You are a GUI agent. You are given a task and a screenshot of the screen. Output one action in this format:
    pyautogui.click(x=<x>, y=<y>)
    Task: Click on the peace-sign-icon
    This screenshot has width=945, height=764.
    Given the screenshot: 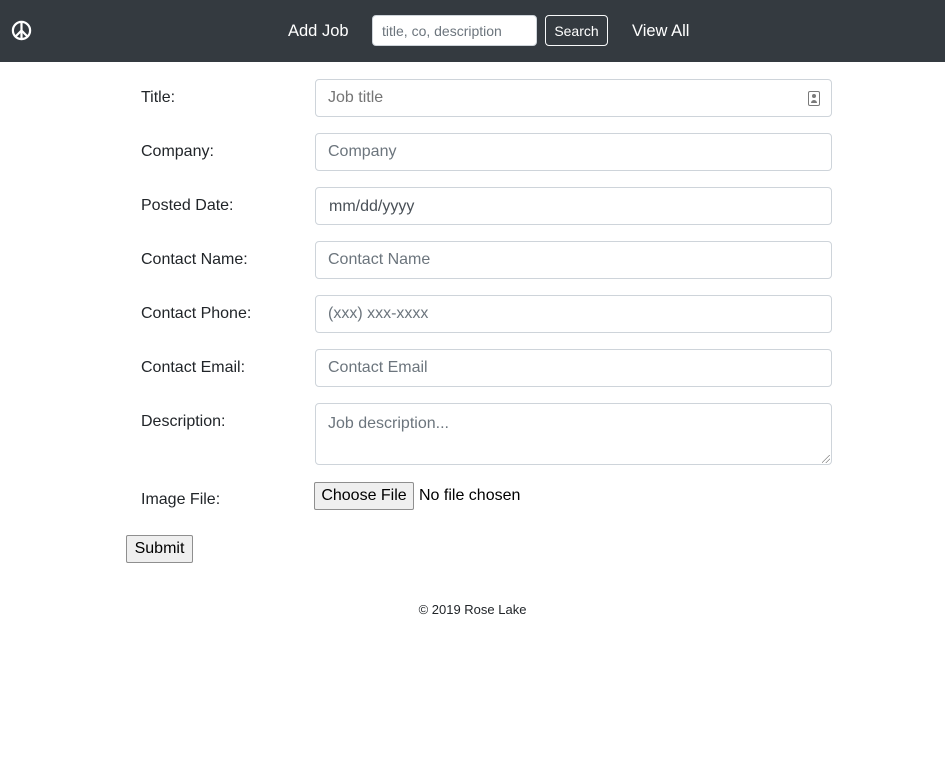 What is the action you would take?
    pyautogui.click(x=21, y=30)
    